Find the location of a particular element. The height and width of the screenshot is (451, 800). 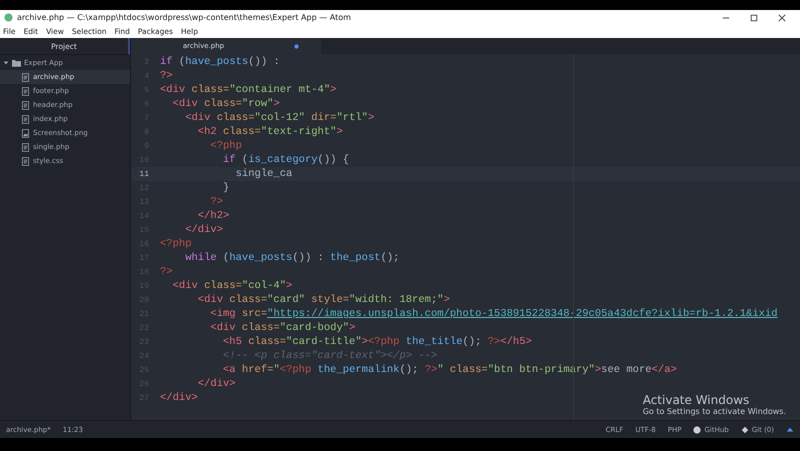

activation-text: Go to Settings to activate Windows. is located at coordinates (714, 411).